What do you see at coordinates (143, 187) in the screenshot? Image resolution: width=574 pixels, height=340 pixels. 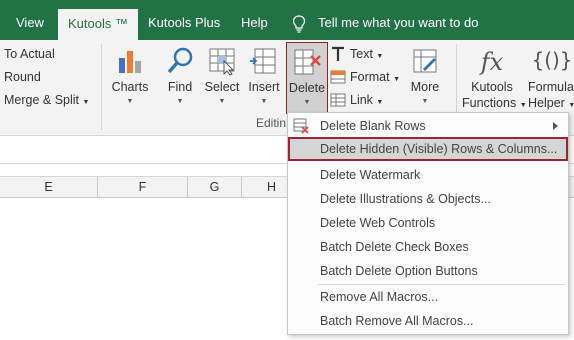 I see `column-header-f: F` at bounding box center [143, 187].